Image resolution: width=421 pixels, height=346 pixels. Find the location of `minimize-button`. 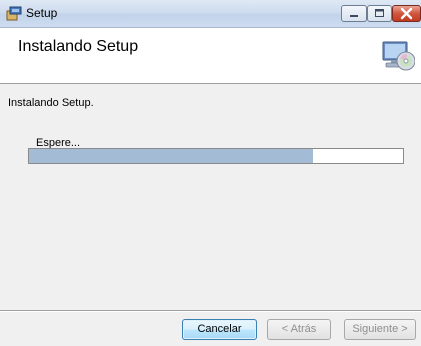

minimize-button is located at coordinates (354, 13).